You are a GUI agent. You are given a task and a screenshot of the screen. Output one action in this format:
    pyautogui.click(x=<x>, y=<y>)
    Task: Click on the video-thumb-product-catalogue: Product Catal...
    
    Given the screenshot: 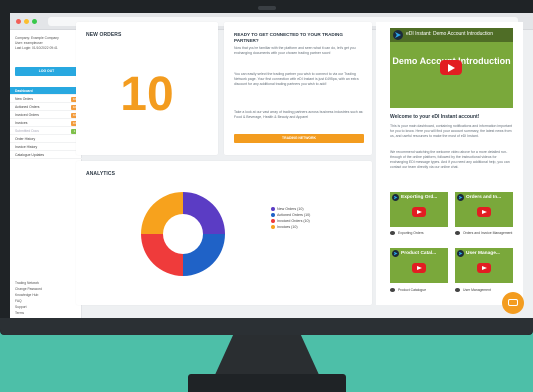 What is the action you would take?
    pyautogui.click(x=419, y=265)
    